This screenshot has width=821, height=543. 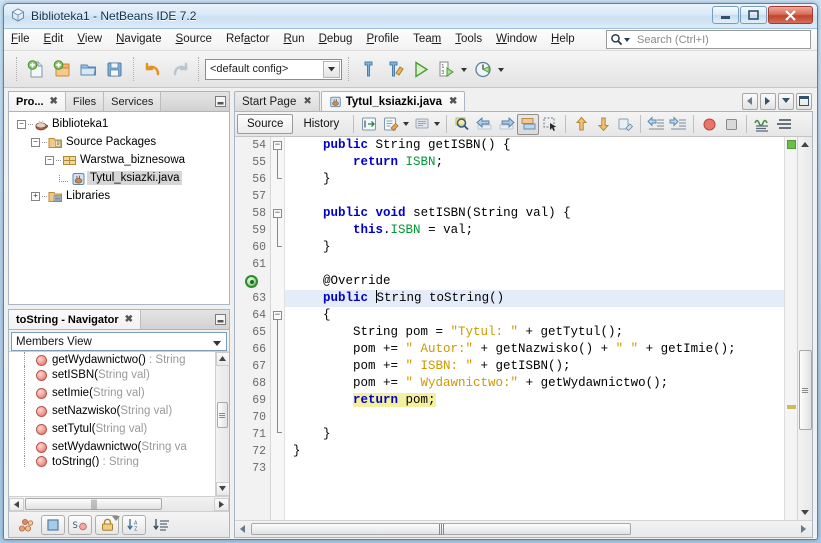 What do you see at coordinates (112, 375) in the screenshot?
I see `list-item: setISBN(String val)` at bounding box center [112, 375].